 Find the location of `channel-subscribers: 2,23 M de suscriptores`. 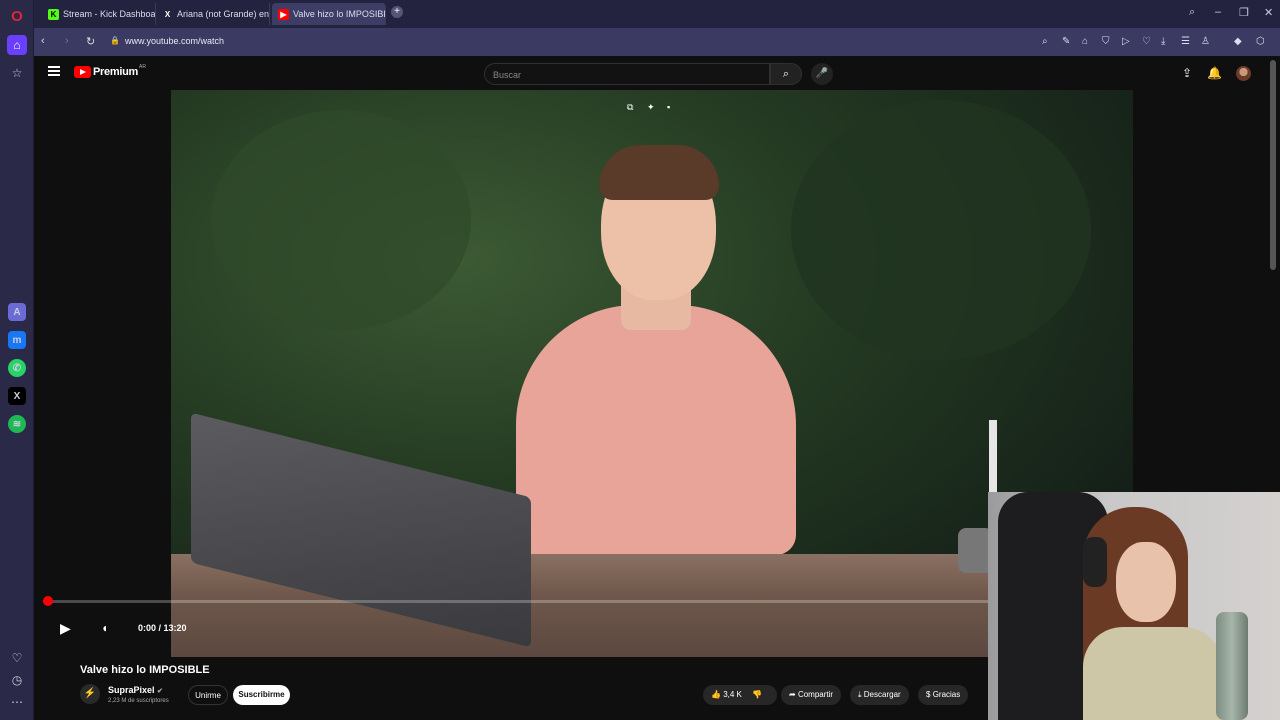

channel-subscribers: 2,23 M de suscriptores is located at coordinates (138, 701).